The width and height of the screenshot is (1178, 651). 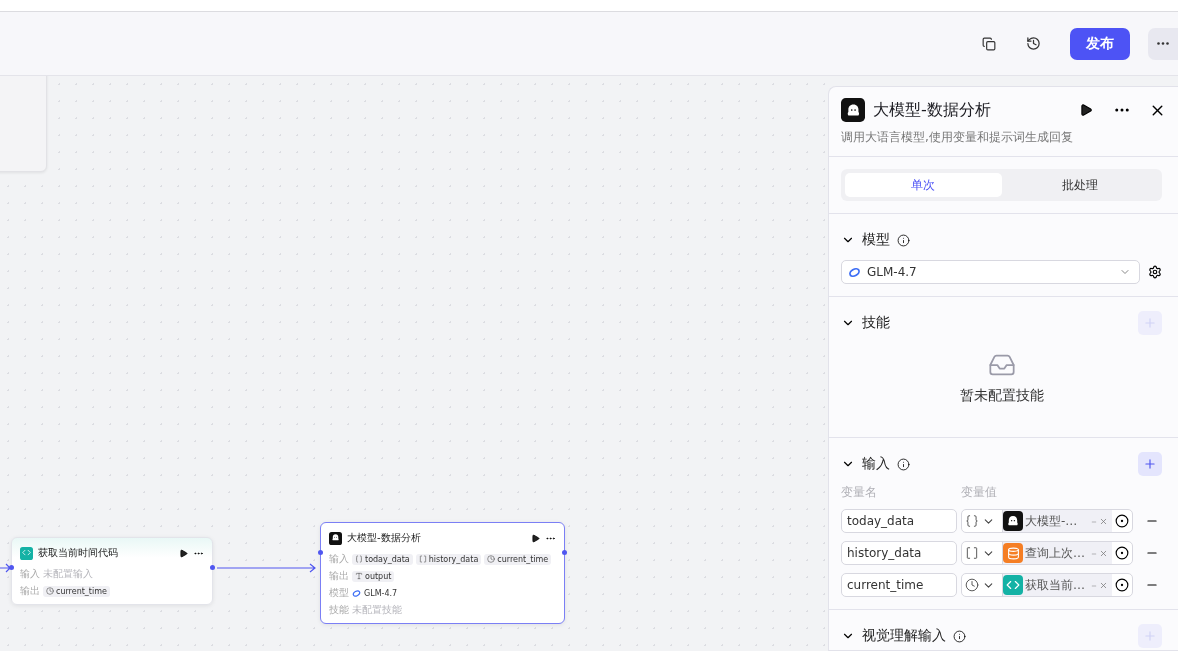 I want to click on text-icon, so click(x=359, y=576).